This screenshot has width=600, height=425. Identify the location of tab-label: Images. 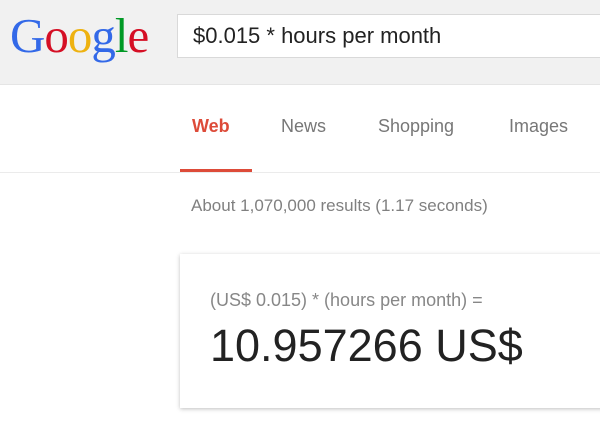
(539, 126).